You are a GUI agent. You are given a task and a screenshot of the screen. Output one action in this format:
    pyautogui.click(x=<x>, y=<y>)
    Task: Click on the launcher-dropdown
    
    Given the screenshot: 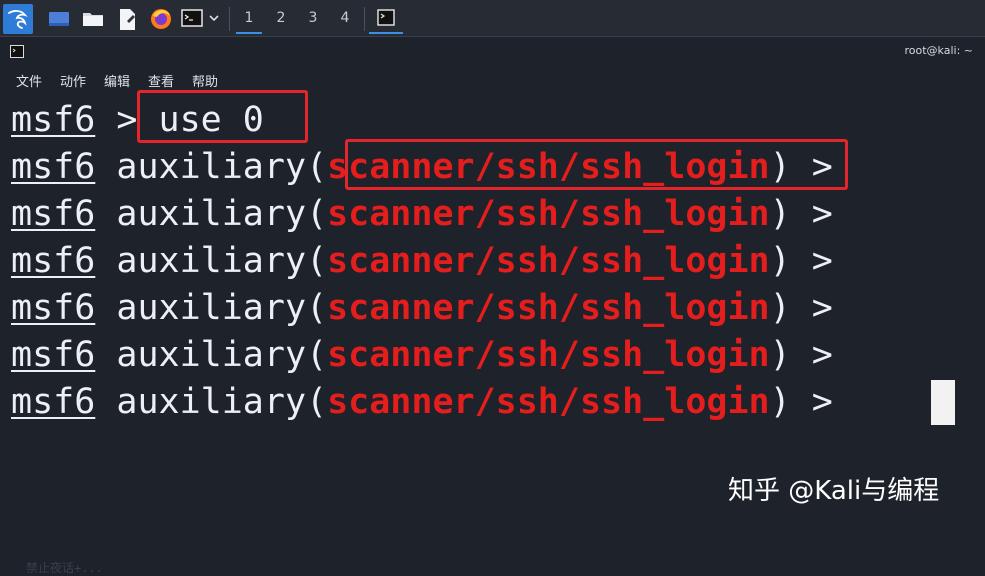 What is the action you would take?
    pyautogui.click(x=214, y=18)
    